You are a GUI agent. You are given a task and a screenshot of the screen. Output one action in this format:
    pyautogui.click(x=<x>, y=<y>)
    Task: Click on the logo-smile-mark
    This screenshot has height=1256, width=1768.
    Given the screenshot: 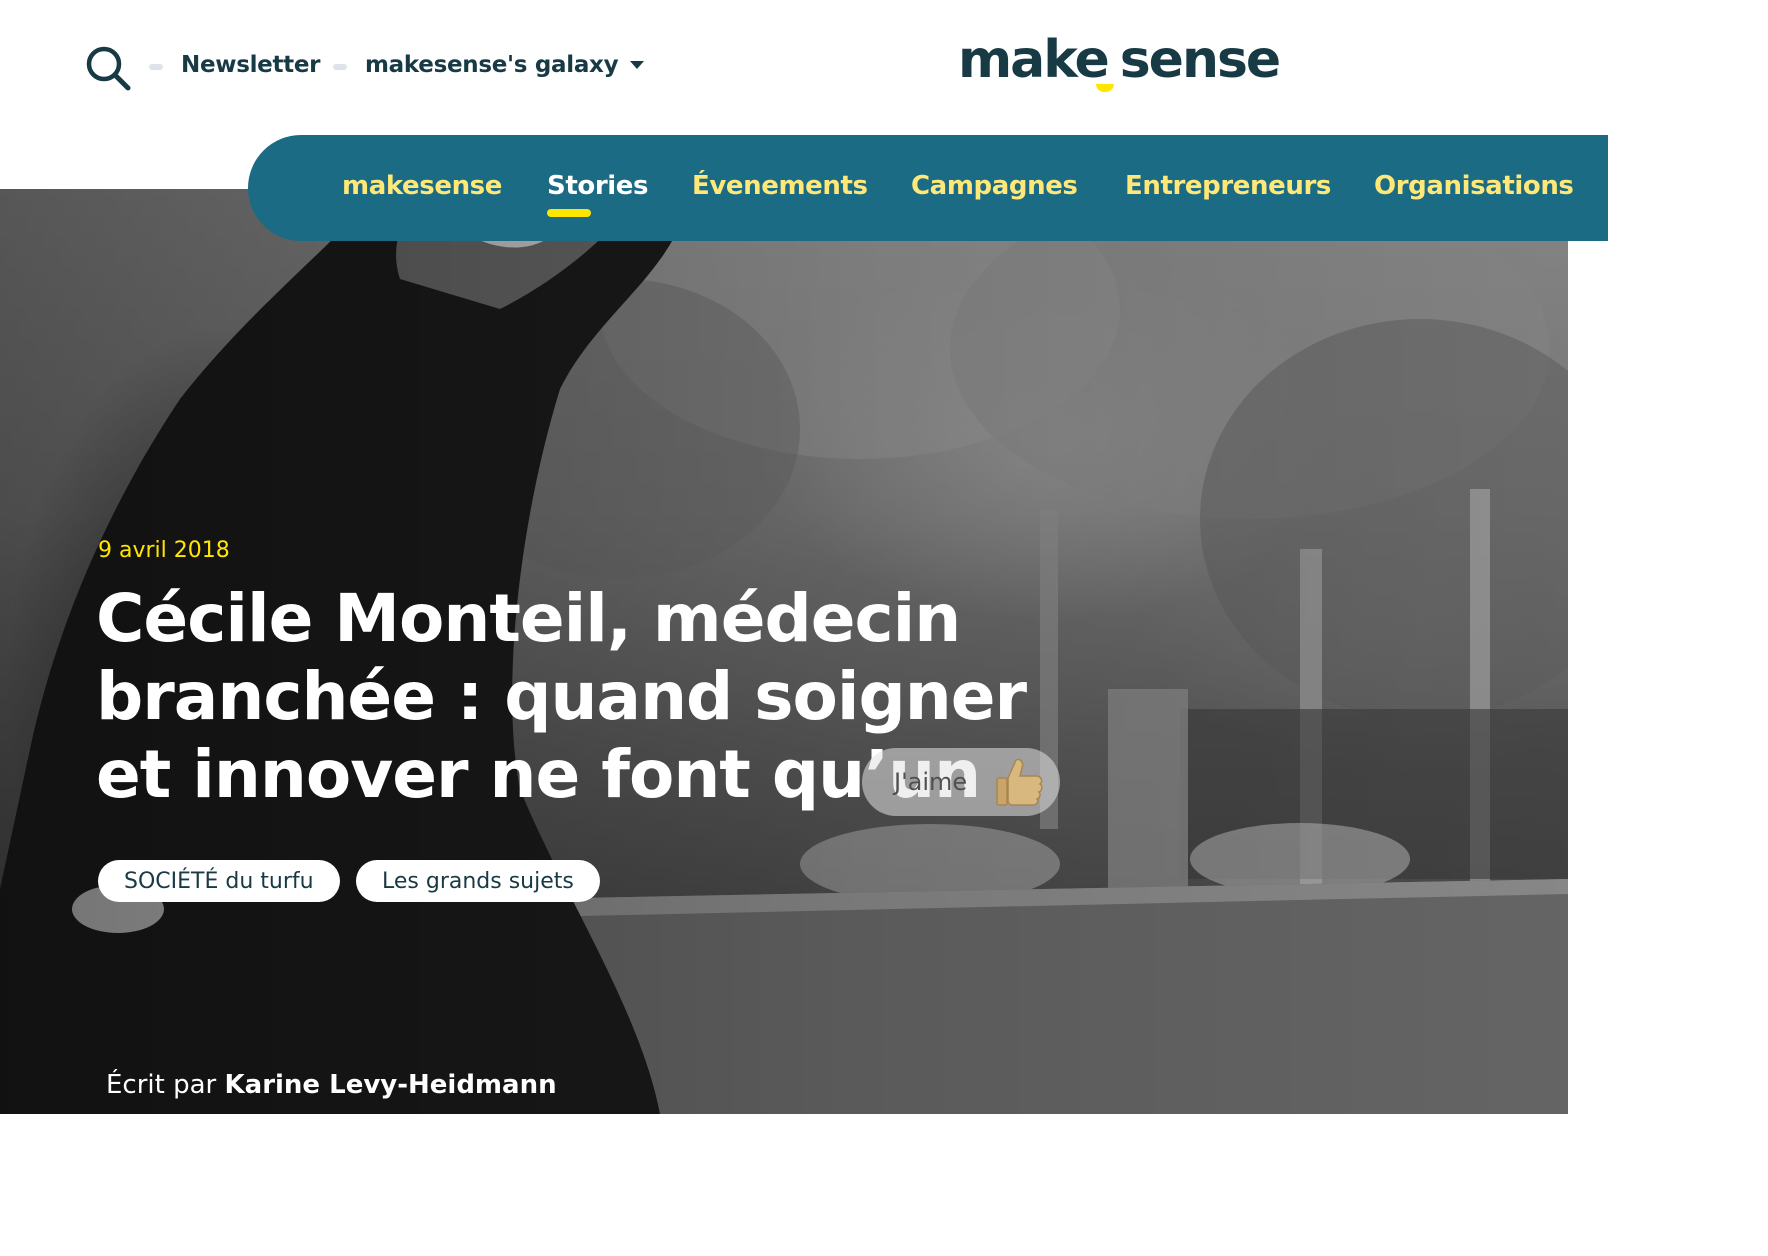 What is the action you would take?
    pyautogui.click(x=1105, y=88)
    